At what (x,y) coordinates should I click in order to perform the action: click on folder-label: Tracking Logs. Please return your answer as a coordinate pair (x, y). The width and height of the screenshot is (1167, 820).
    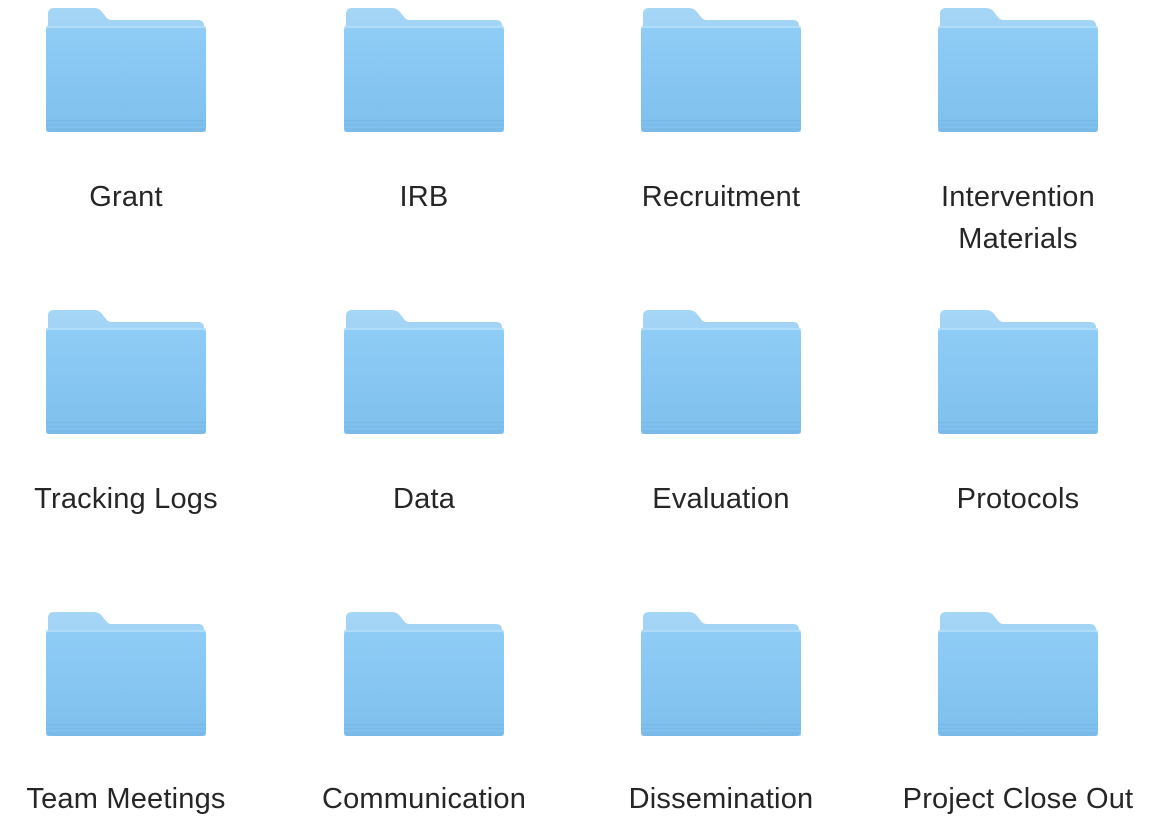
    Looking at the image, I should click on (126, 499).